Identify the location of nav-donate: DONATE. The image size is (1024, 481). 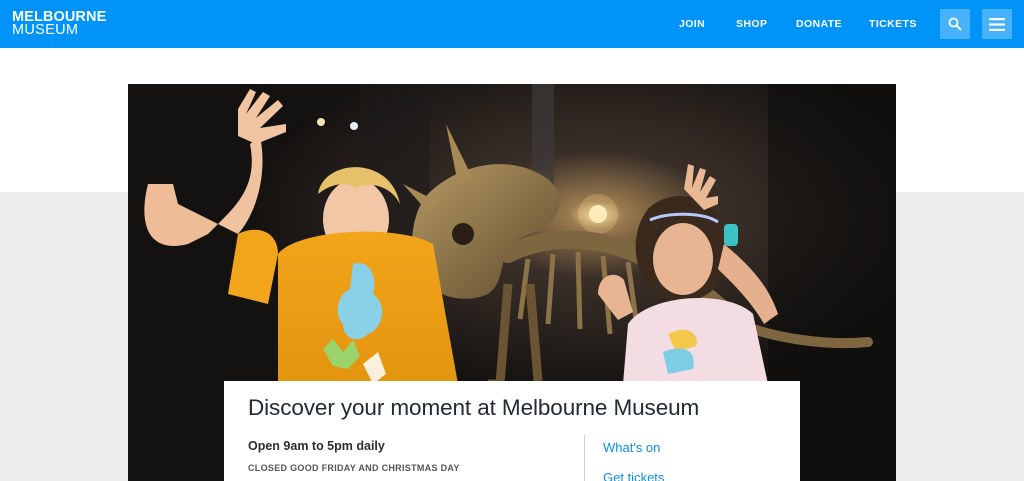
(819, 24).